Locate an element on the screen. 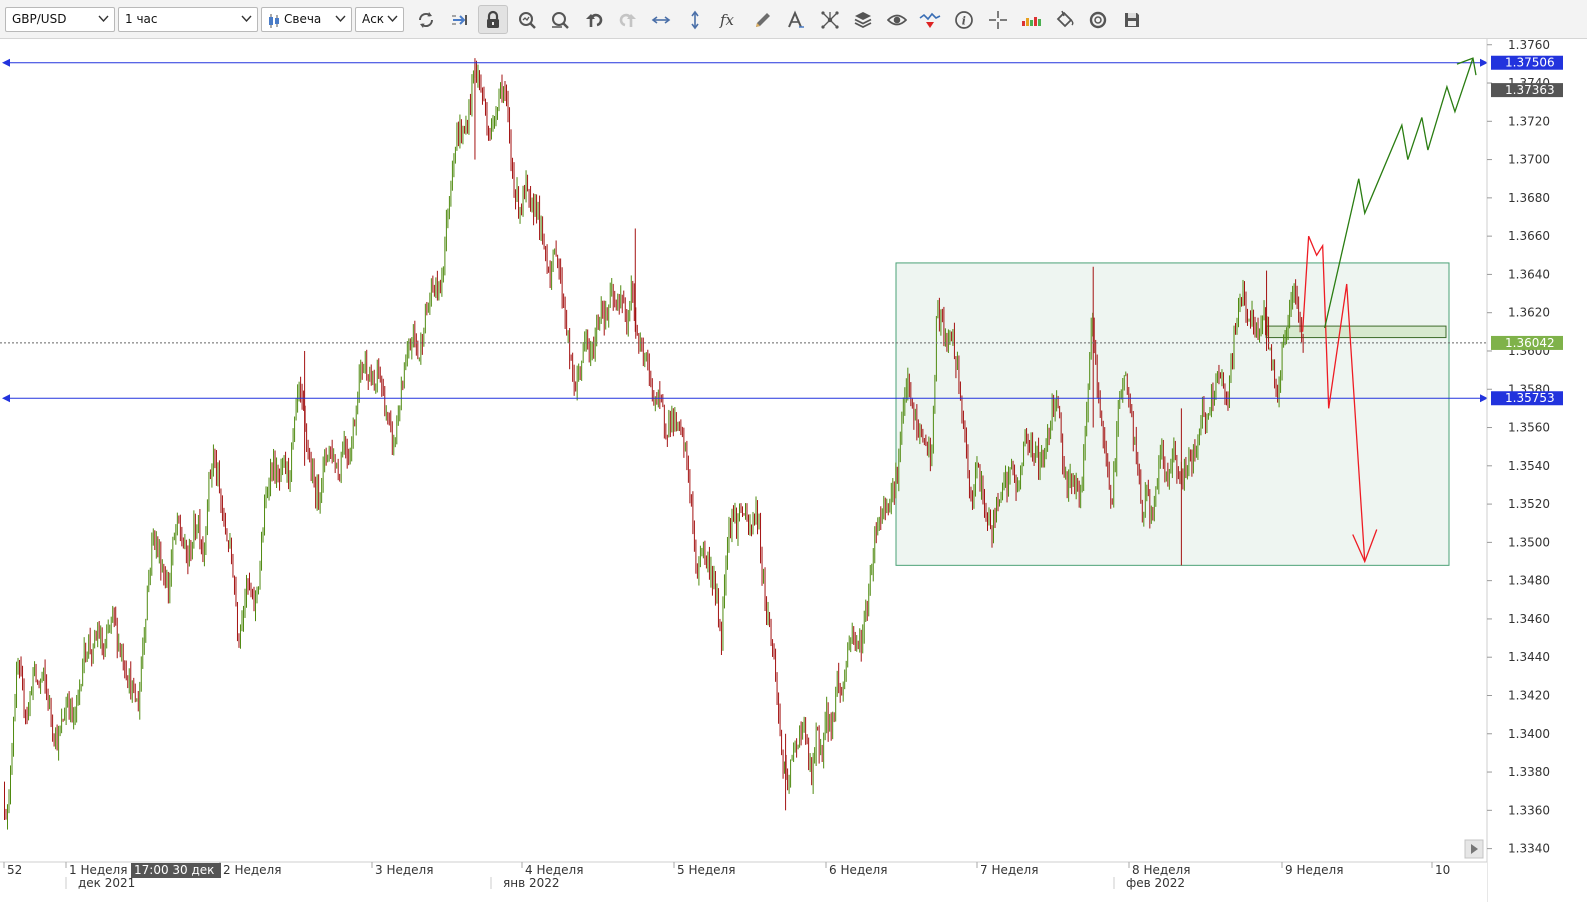 This screenshot has height=902, width=1587. redo-icon is located at coordinates (627, 20).